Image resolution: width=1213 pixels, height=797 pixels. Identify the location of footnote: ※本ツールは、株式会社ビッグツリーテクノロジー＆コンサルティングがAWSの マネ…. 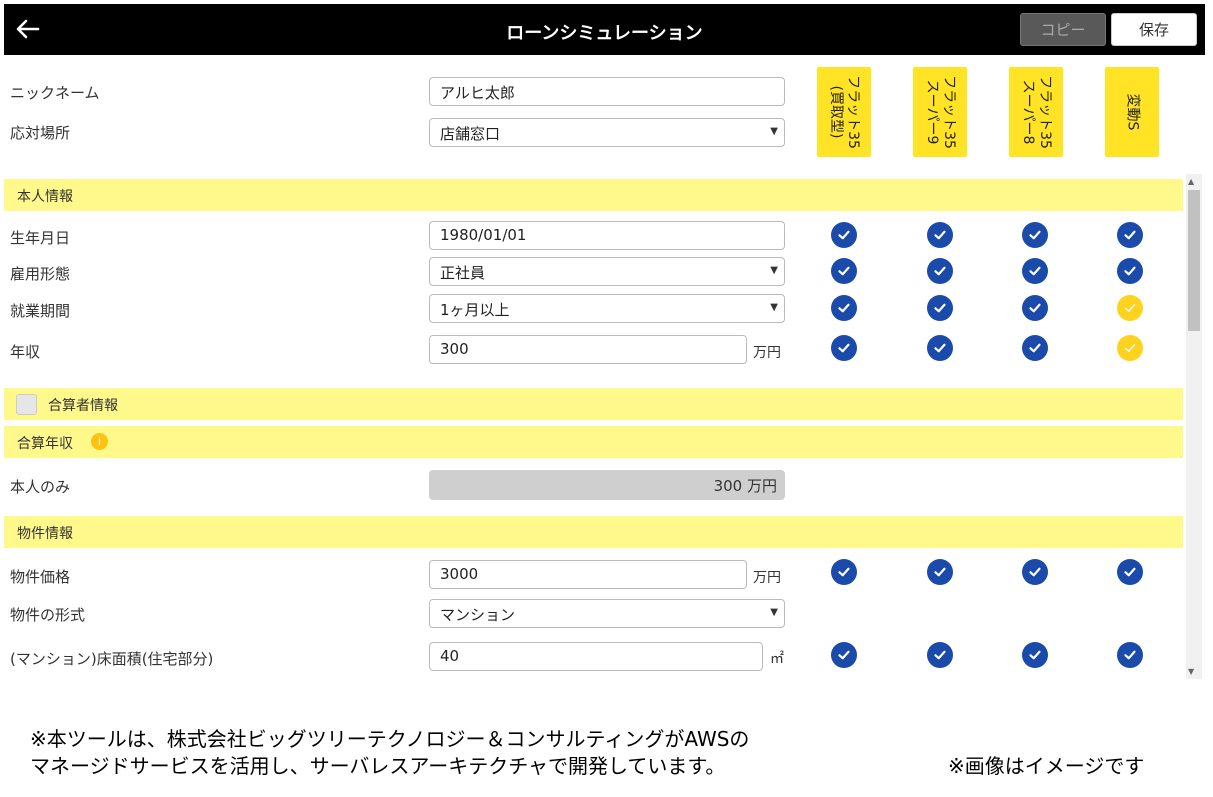
(389, 753).